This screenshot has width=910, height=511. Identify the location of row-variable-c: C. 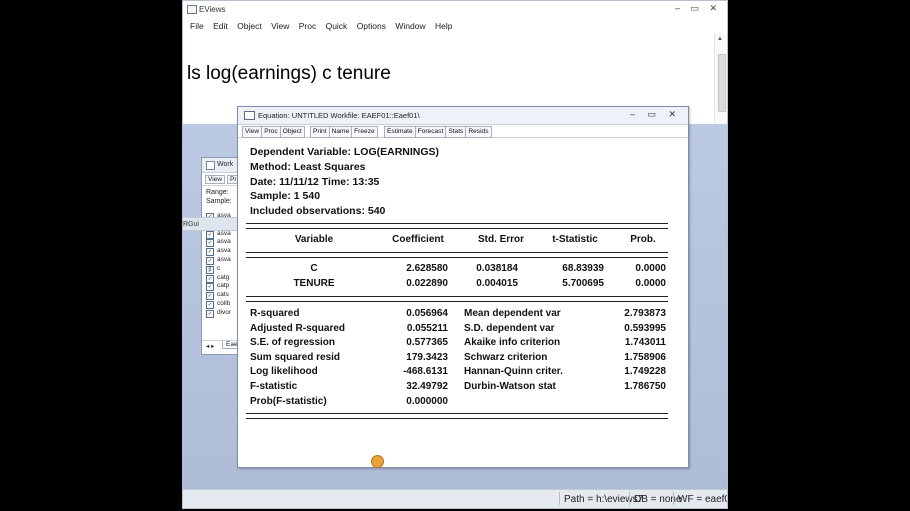
(314, 268).